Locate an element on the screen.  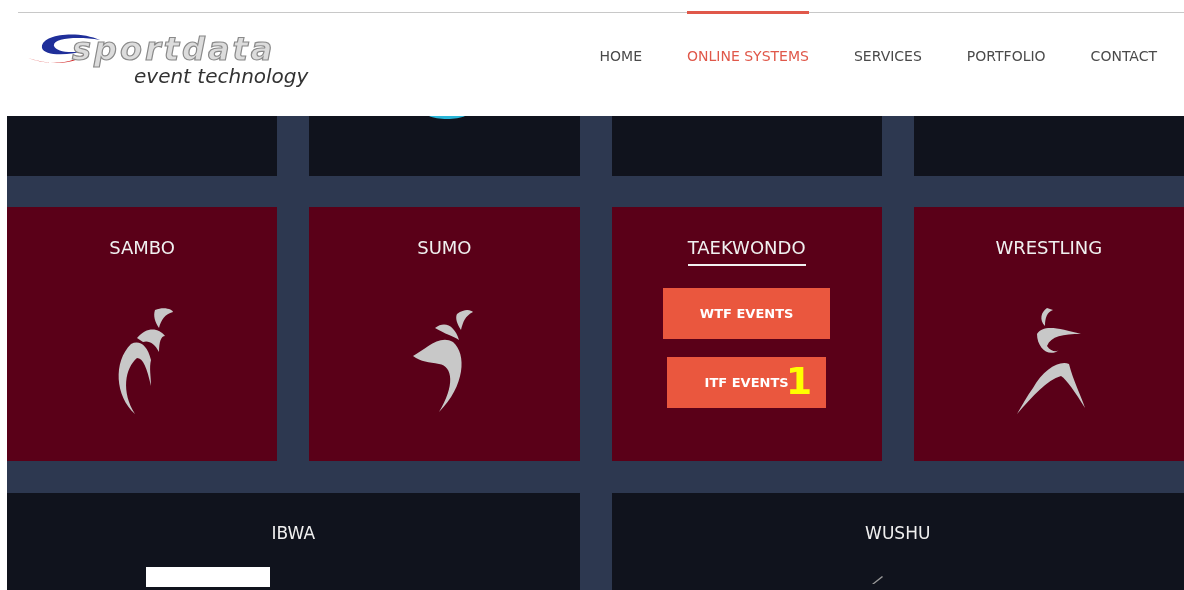
tile-title: WUSHU is located at coordinates (898, 533).